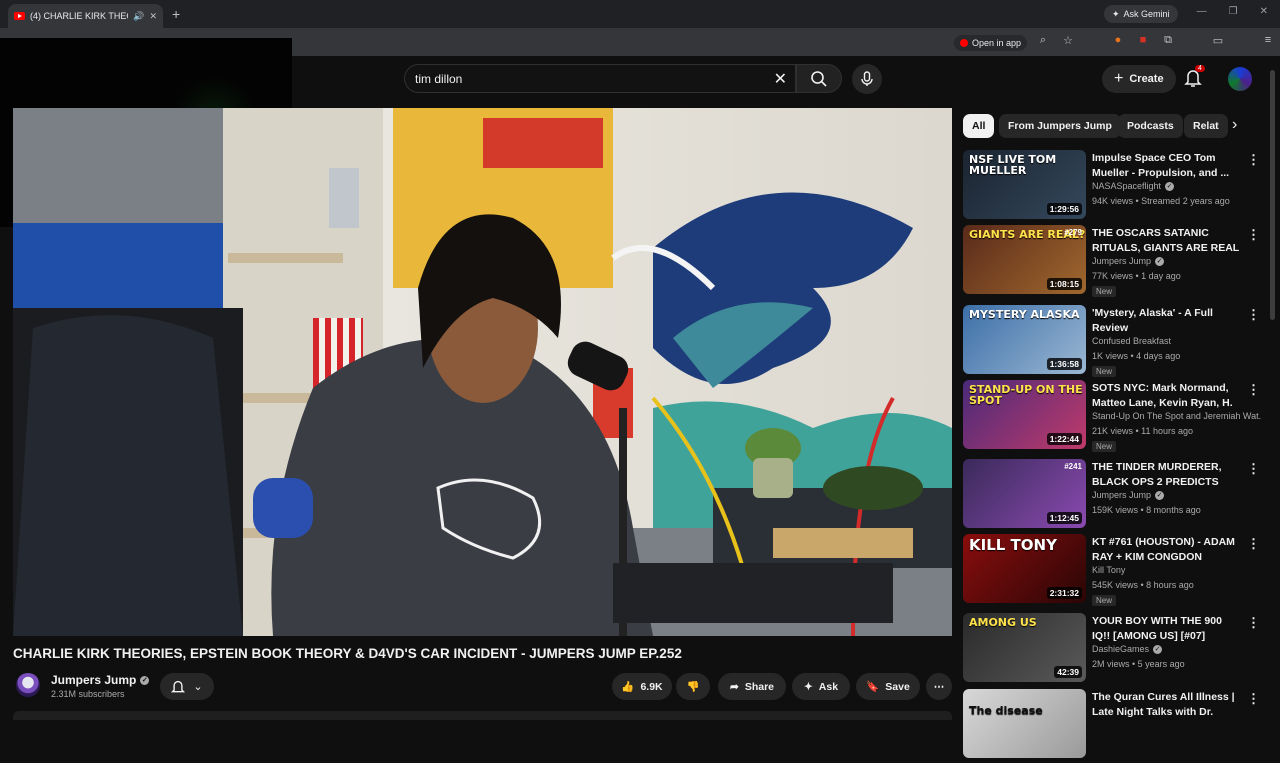  Describe the element at coordinates (1206, 126) in the screenshot. I see `chip-related: Relat` at that location.